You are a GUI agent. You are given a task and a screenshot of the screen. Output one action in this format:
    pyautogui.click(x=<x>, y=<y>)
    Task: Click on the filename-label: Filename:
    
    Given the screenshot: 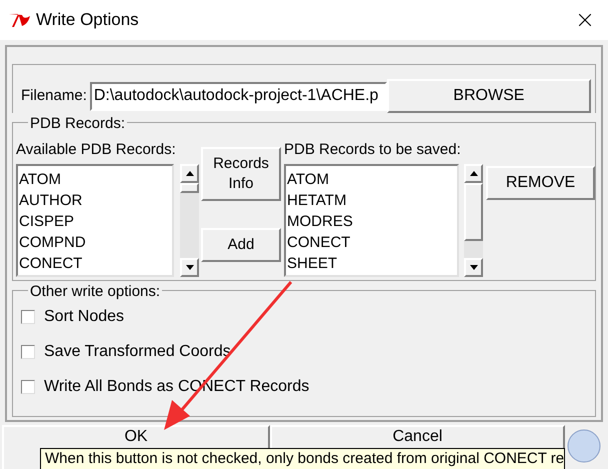 What is the action you would take?
    pyautogui.click(x=54, y=96)
    